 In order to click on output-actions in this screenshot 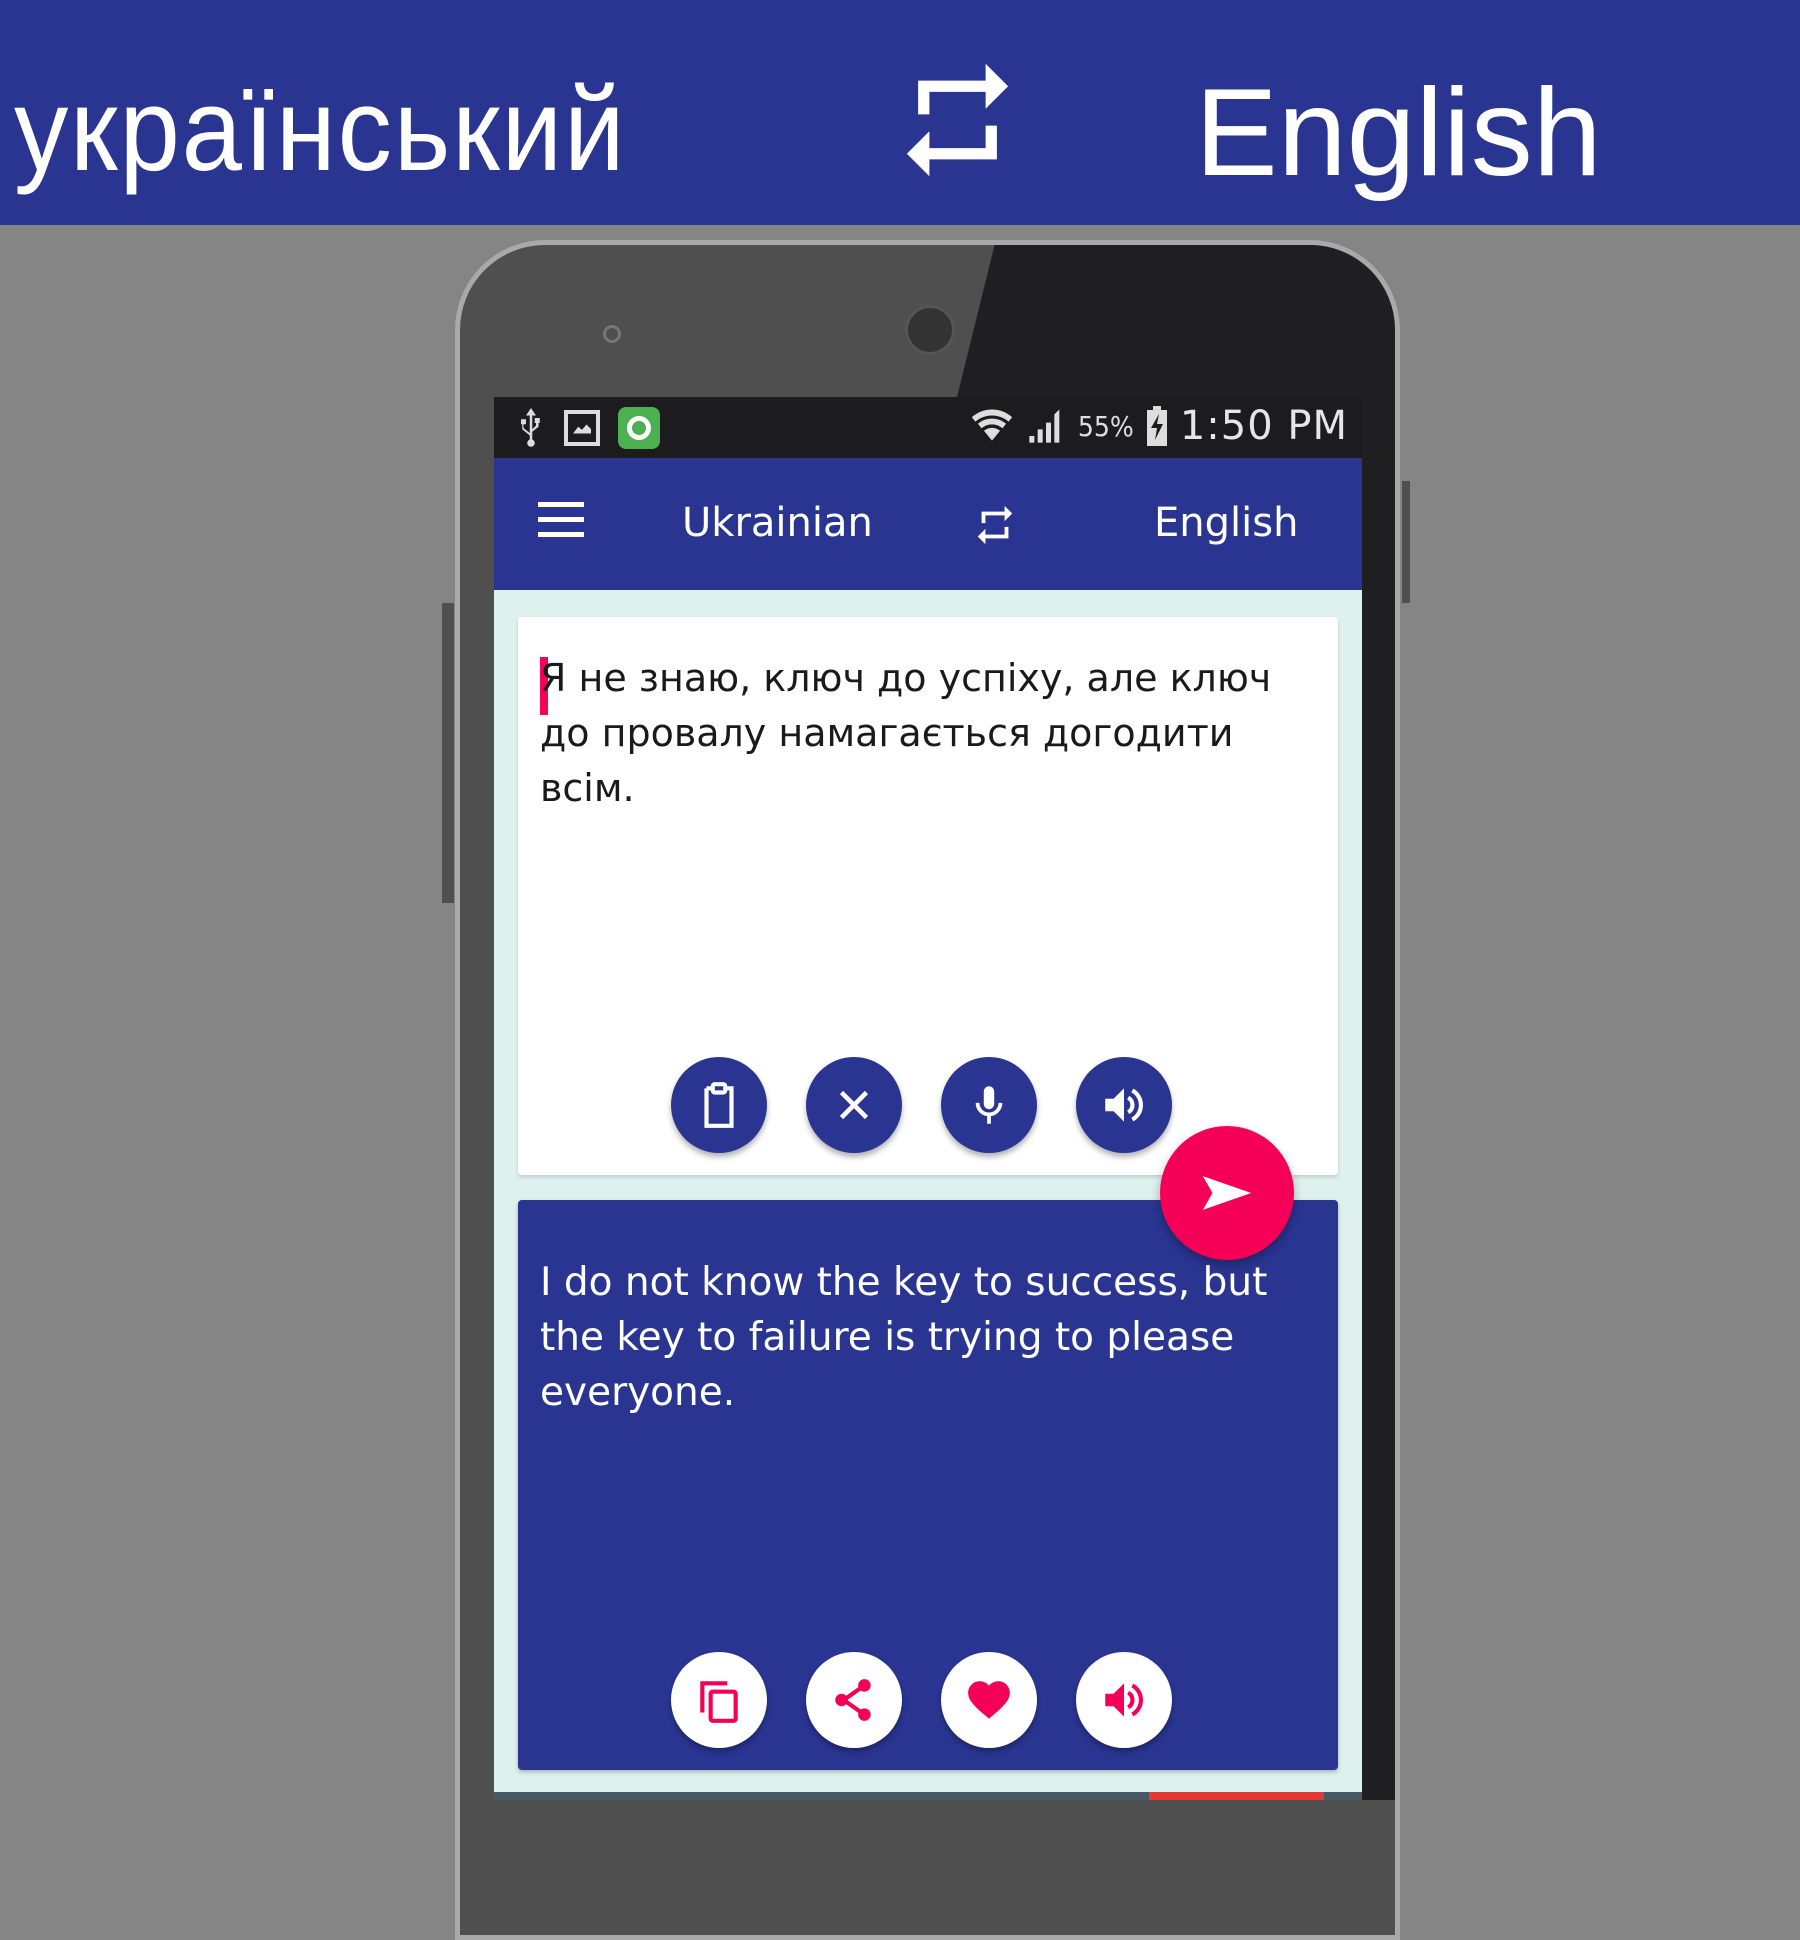, I will do `click(921, 1700)`.